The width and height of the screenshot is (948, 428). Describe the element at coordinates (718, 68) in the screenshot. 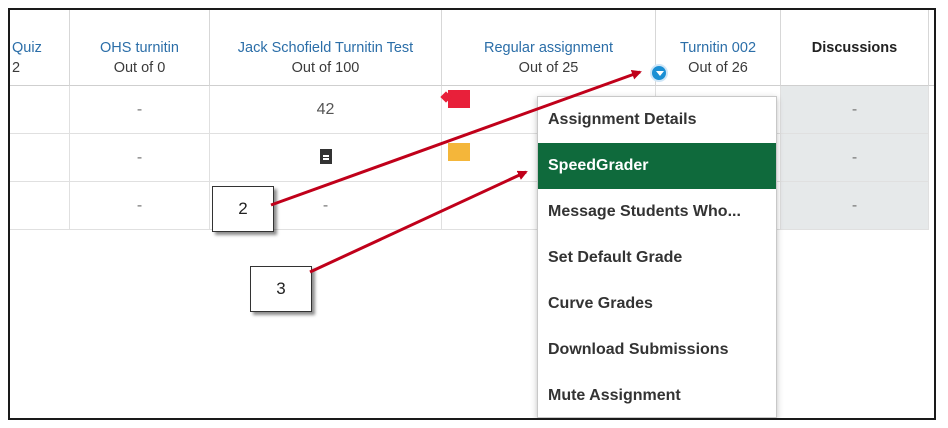

I see `column-subtitle: Out of 26` at that location.